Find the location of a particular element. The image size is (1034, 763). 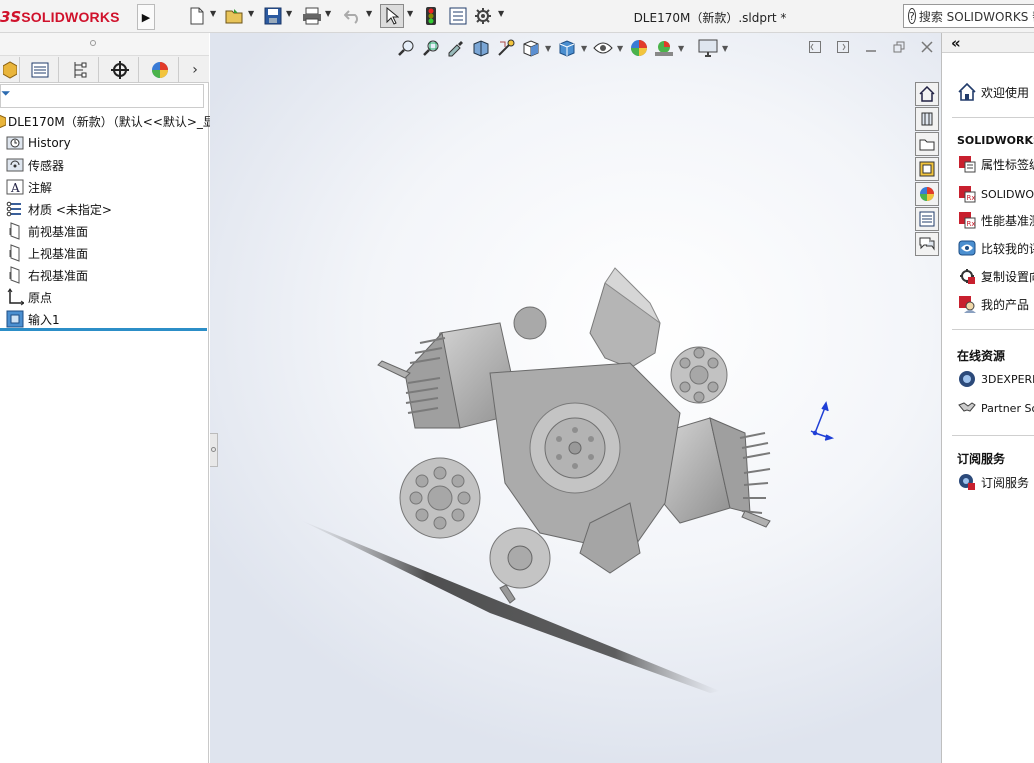

subscription-icon is located at coordinates (967, 482).